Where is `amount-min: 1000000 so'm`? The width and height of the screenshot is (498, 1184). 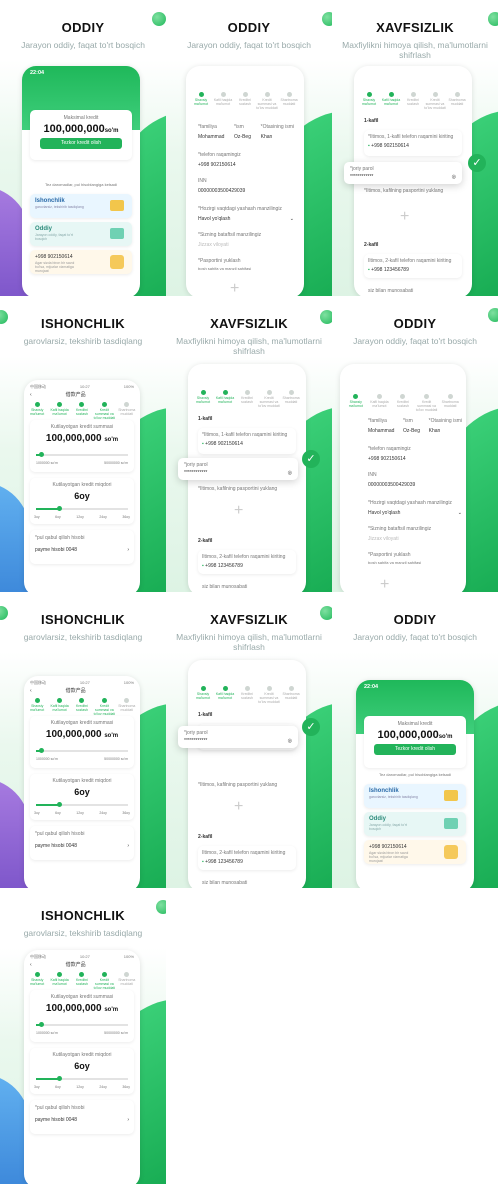
amount-min: 1000000 so'm is located at coordinates (47, 1033).